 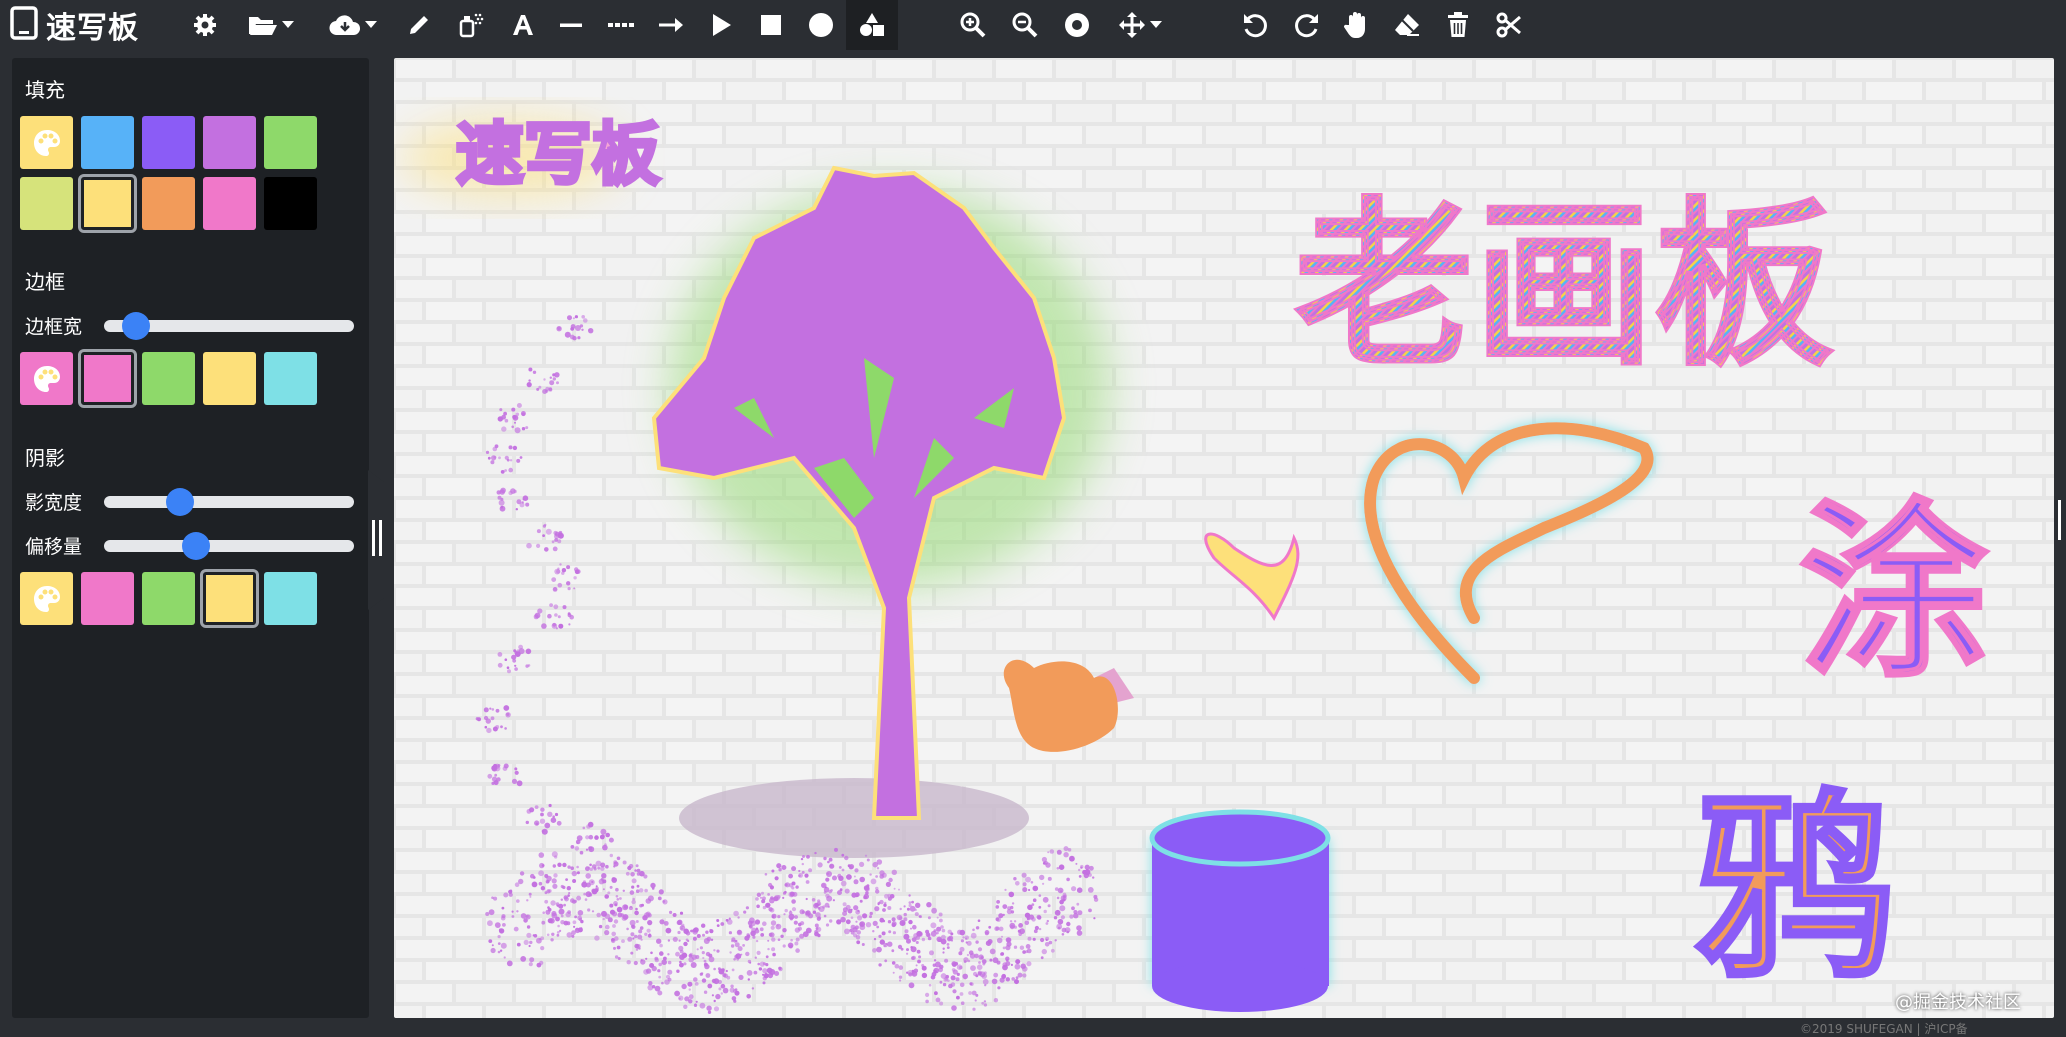 I want to click on eraser-icon, so click(x=1407, y=25).